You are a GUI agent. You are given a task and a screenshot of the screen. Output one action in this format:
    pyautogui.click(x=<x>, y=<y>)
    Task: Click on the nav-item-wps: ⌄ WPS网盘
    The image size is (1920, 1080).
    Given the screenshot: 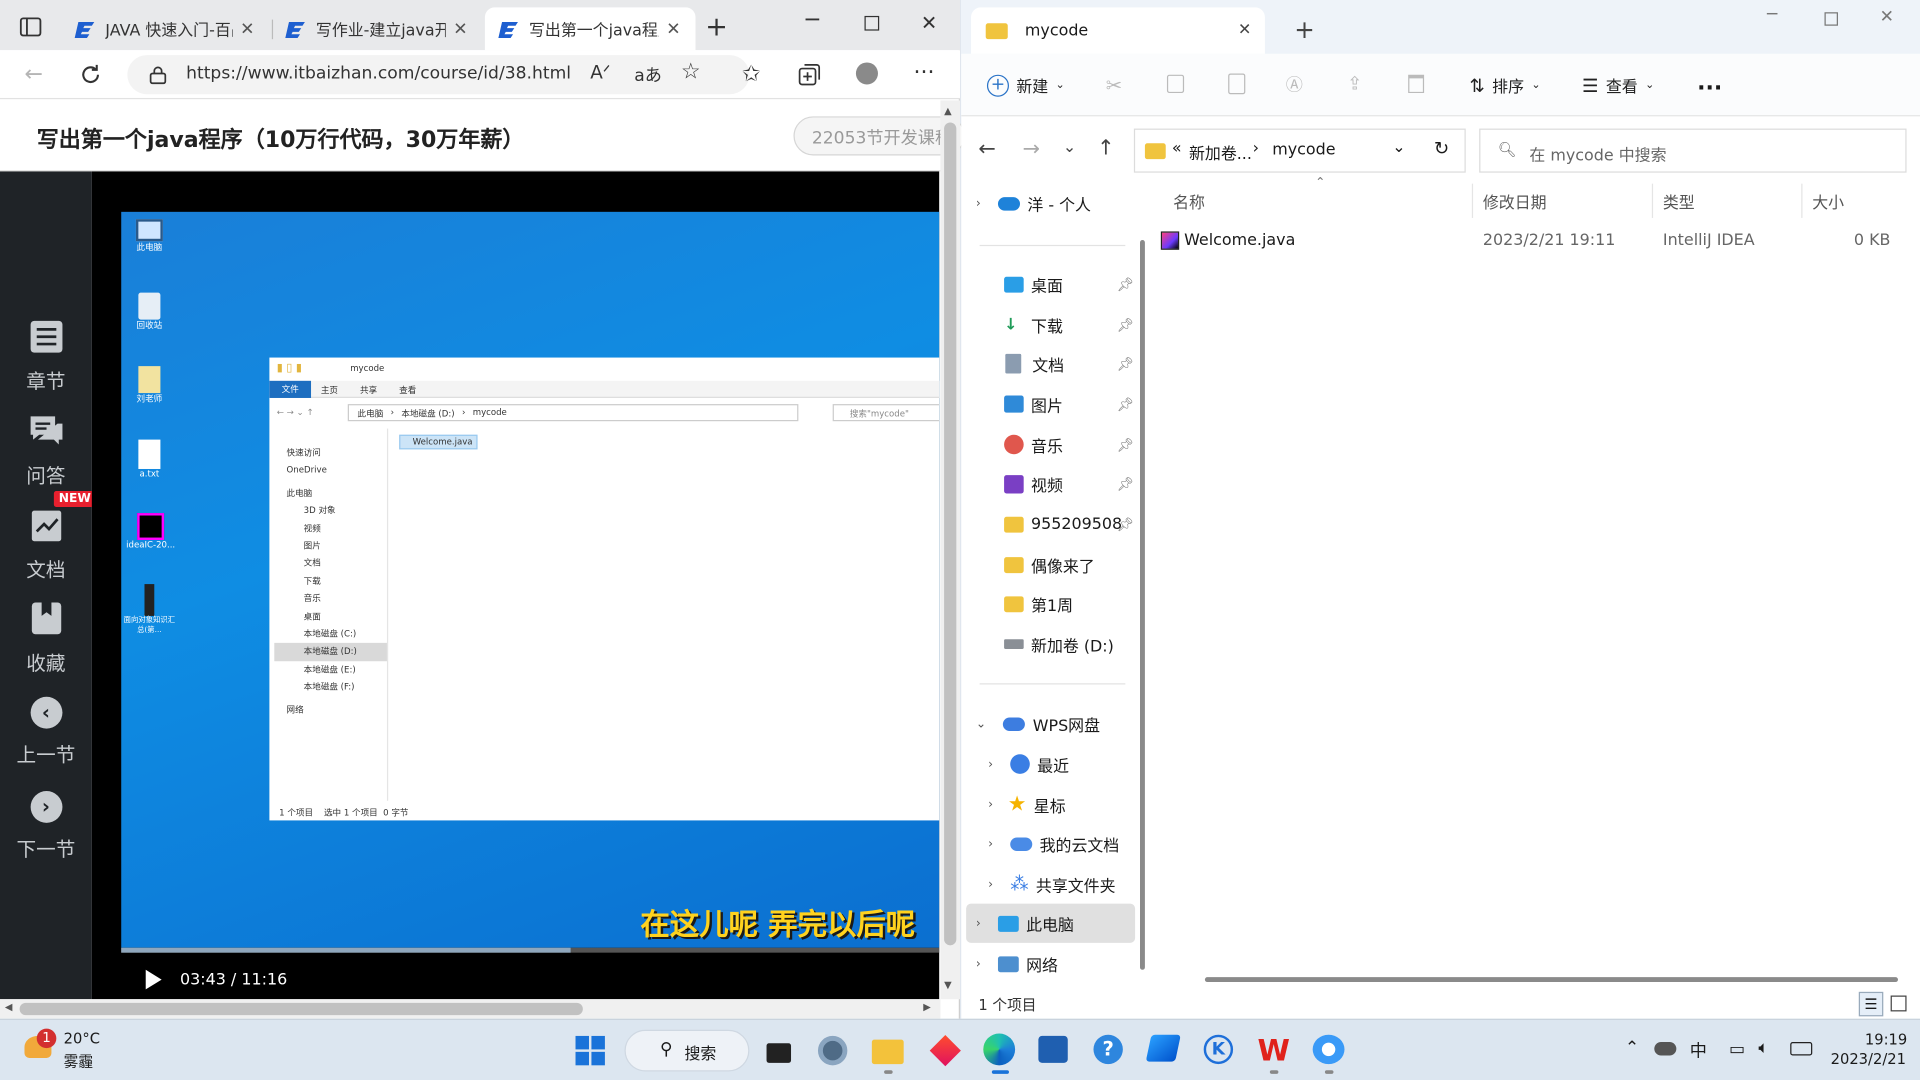 What is the action you would take?
    pyautogui.click(x=1048, y=723)
    